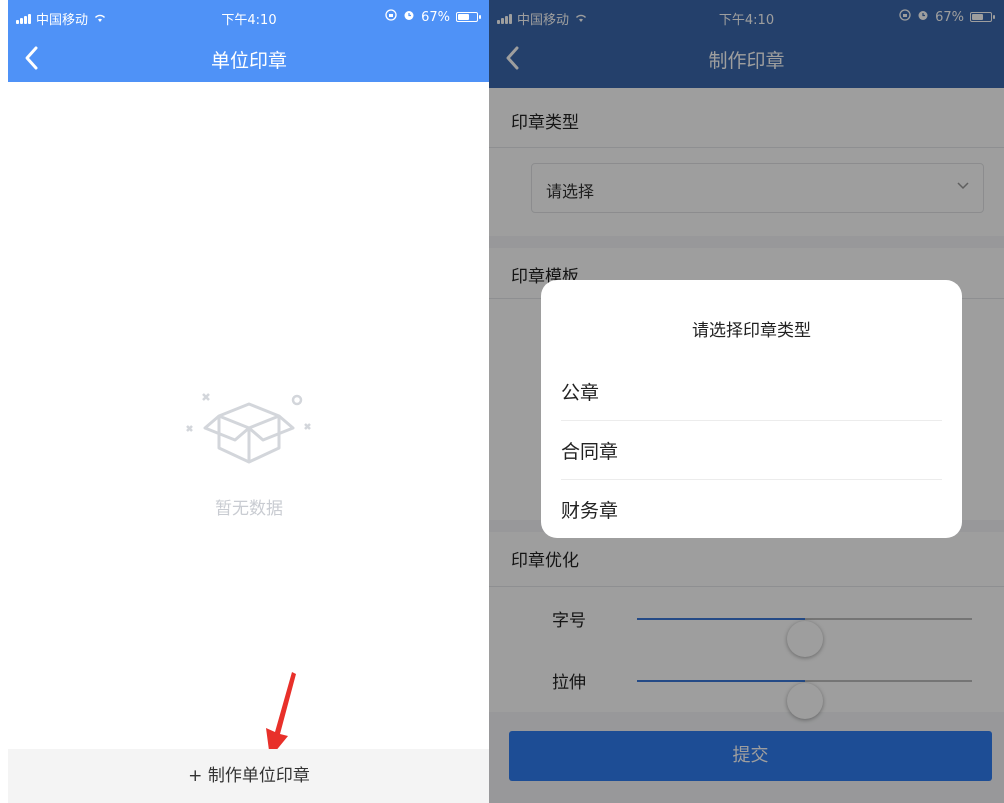  Describe the element at coordinates (248, 428) in the screenshot. I see `empty-box-icon` at that location.